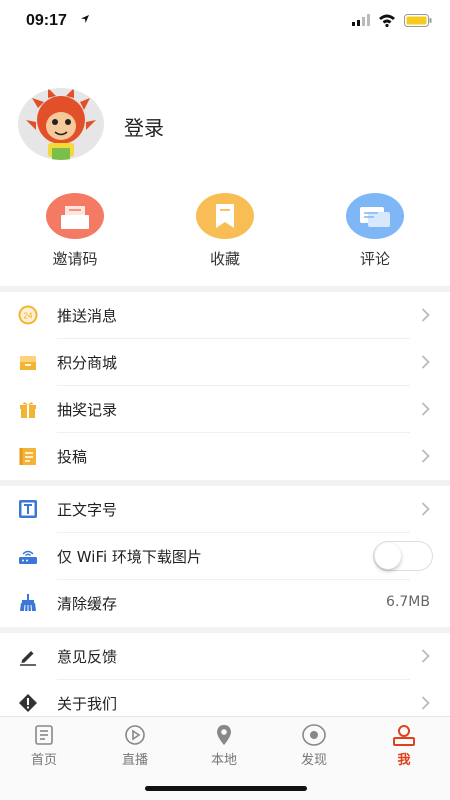 This screenshot has height=800, width=450. Describe the element at coordinates (224, 748) in the screenshot. I see `tab-local: 本地` at that location.